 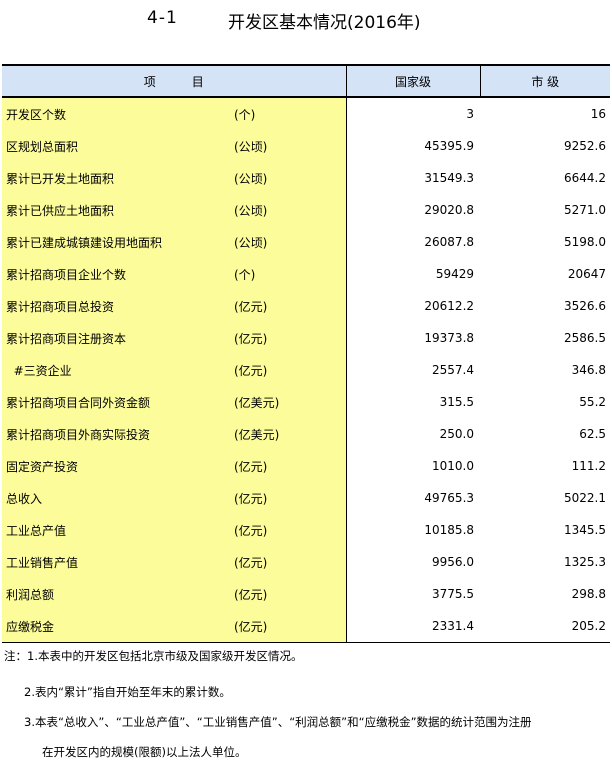 What do you see at coordinates (470, 114) in the screenshot?
I see `row-national-value: 3` at bounding box center [470, 114].